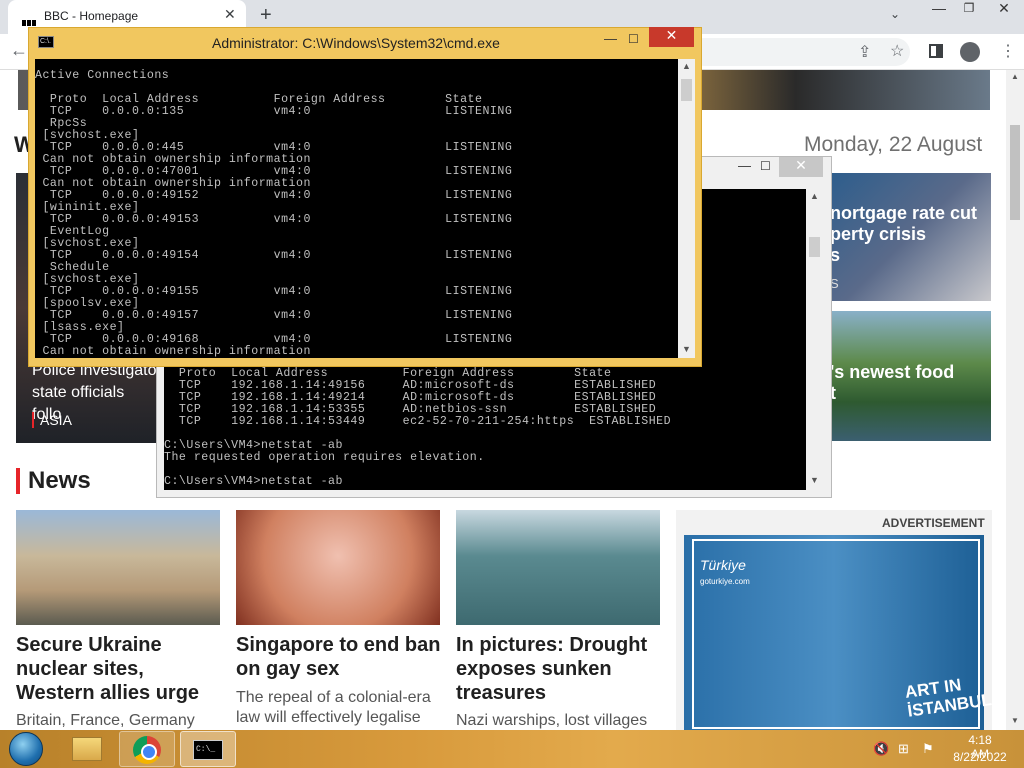  I want to click on tab-search-button: ⌄, so click(895, 14).